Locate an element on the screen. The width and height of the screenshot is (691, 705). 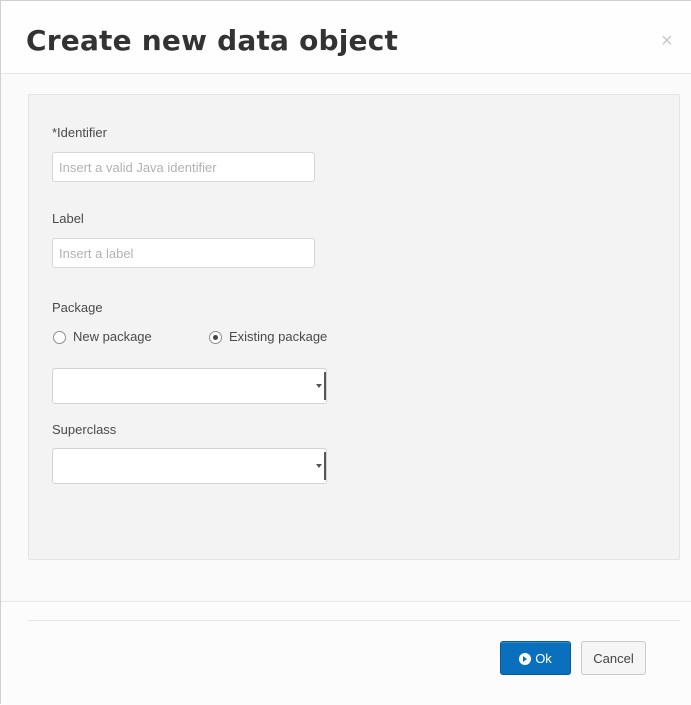
cancel-button: Cancel is located at coordinates (613, 658).